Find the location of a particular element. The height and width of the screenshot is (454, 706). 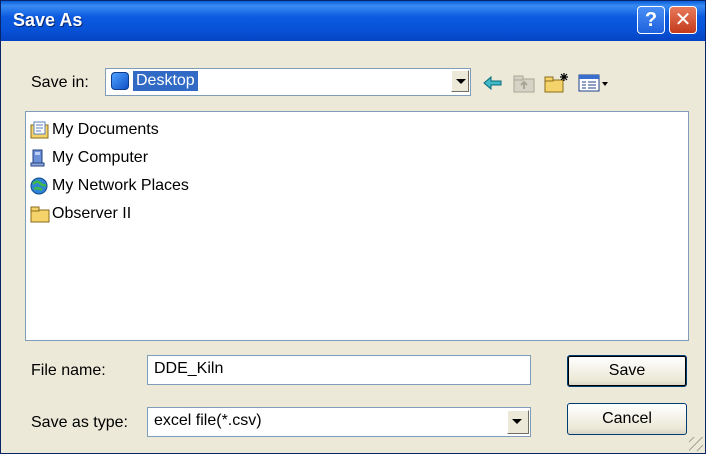

save-as-type-dropdown: excel file(*.csv) is located at coordinates (339, 422).